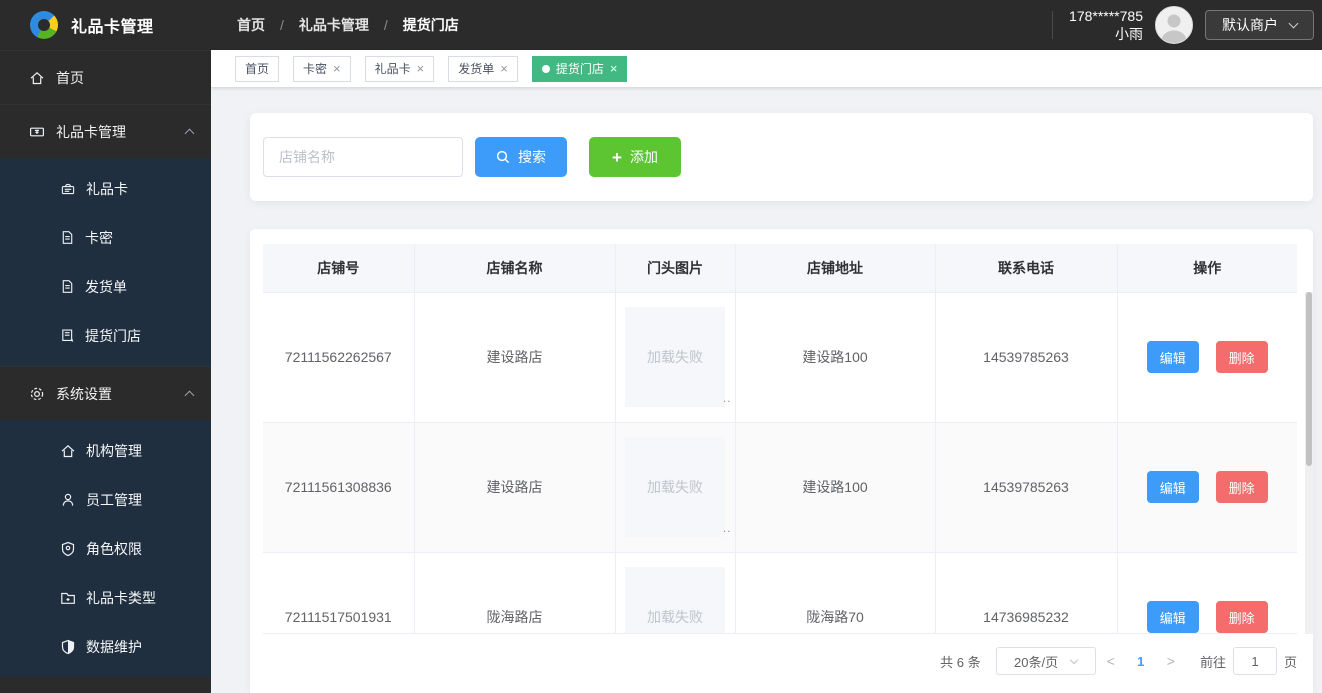 The height and width of the screenshot is (693, 1322). I want to click on table-header-row: 店铺号 店铺名称 门头图片 店铺地址 联系电话 操作, so click(780, 268).